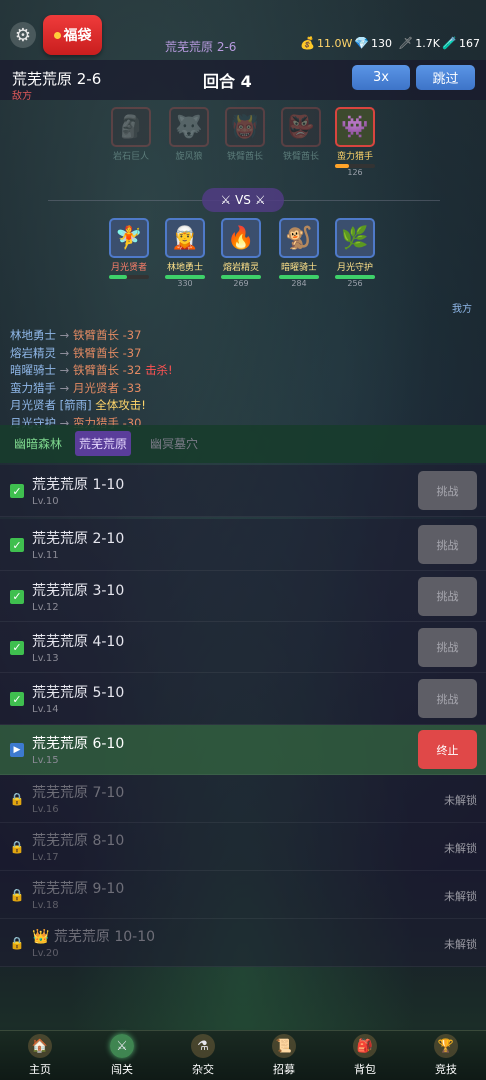 This screenshot has width=486, height=1080. Describe the element at coordinates (447, 749) in the screenshot. I see `stop-button: 终止` at that location.